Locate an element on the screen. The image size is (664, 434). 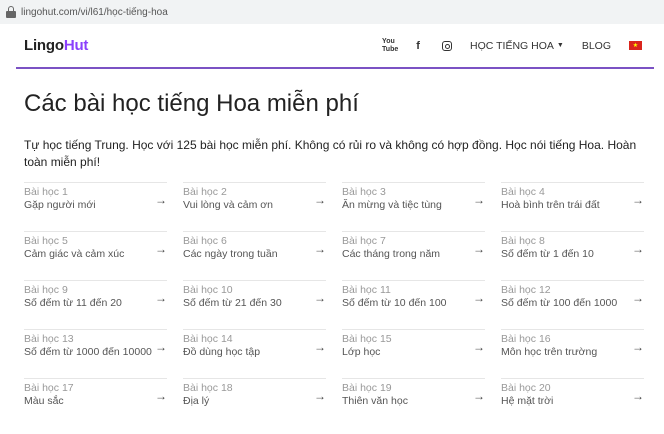
lesson-name: Thiên văn học is located at coordinates (375, 401).